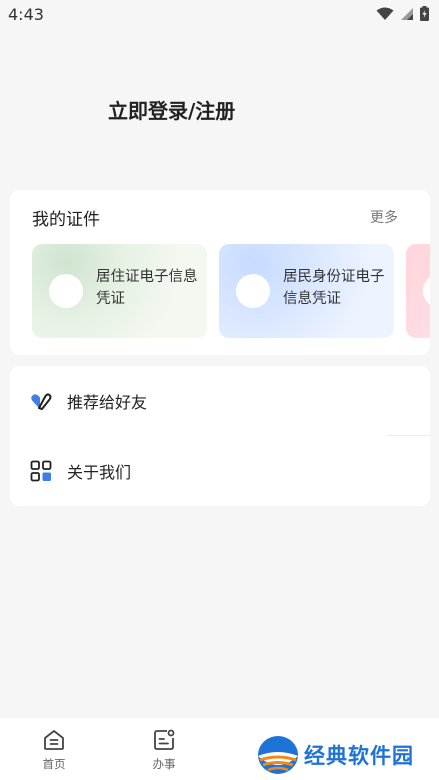  I want to click on cellular-signal-icon, so click(407, 13).